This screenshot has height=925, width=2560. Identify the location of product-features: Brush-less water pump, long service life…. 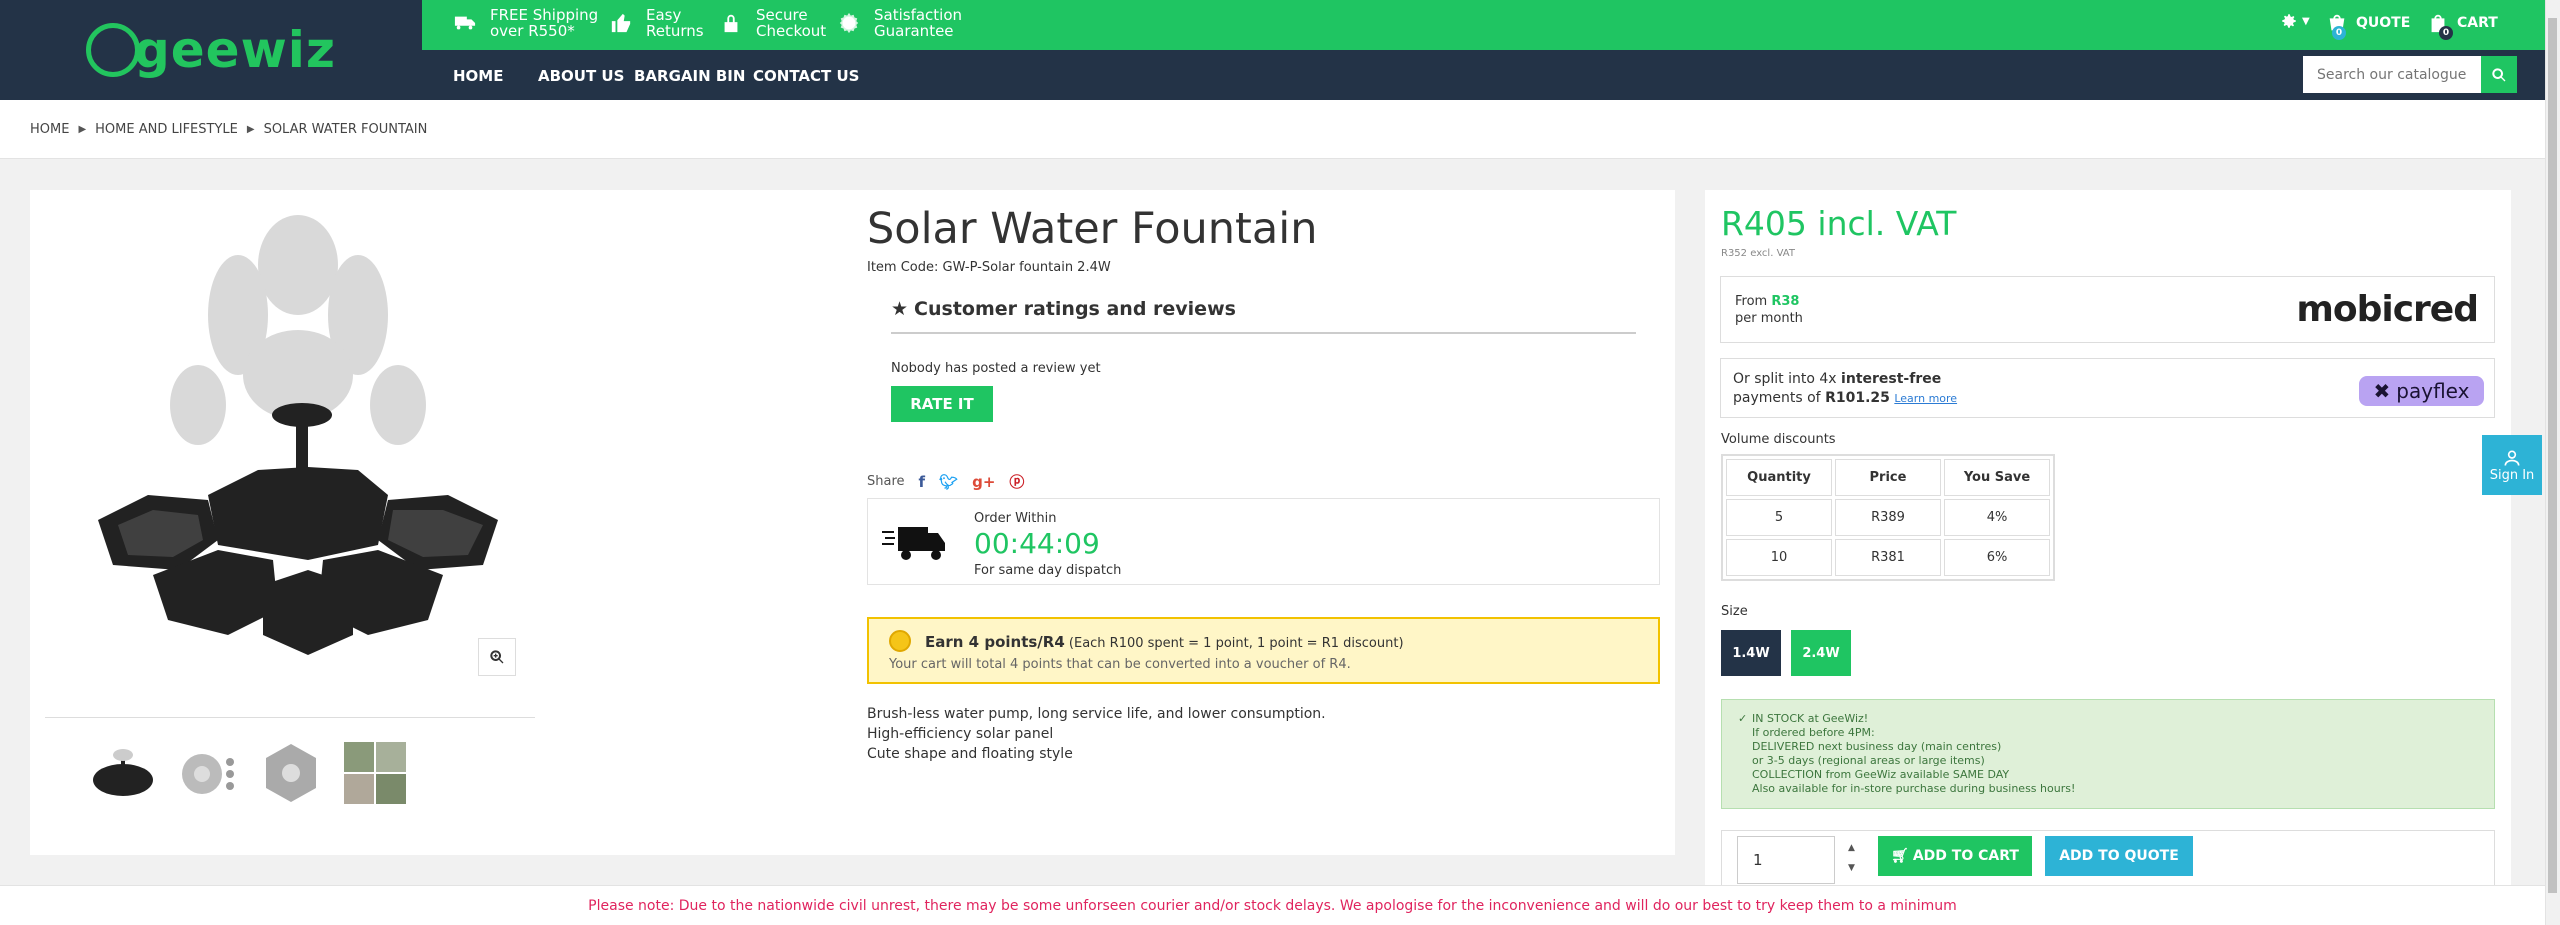
(1096, 734).